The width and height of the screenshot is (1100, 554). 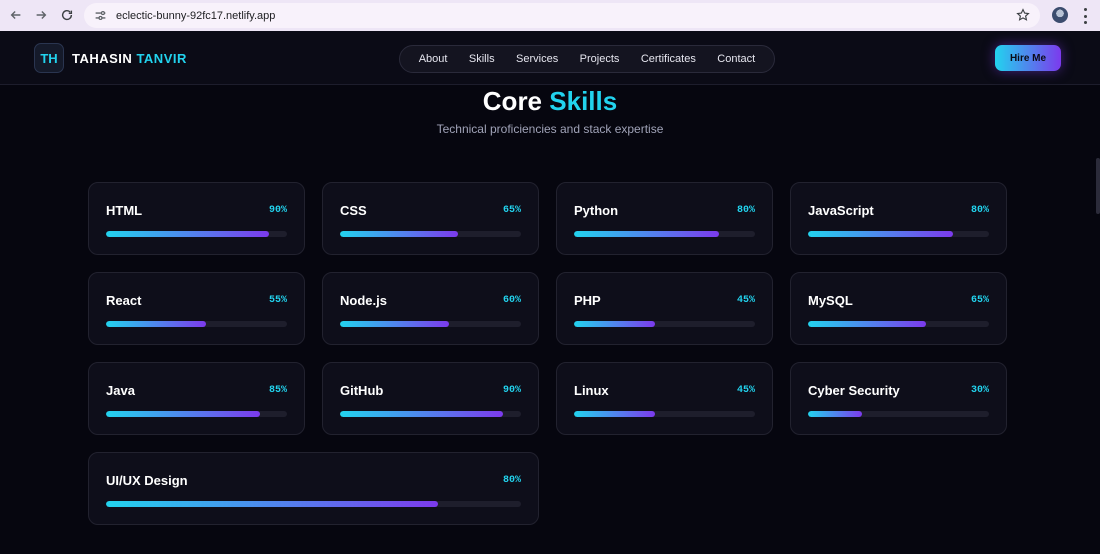 What do you see at coordinates (16, 15) in the screenshot?
I see `back-icon` at bounding box center [16, 15].